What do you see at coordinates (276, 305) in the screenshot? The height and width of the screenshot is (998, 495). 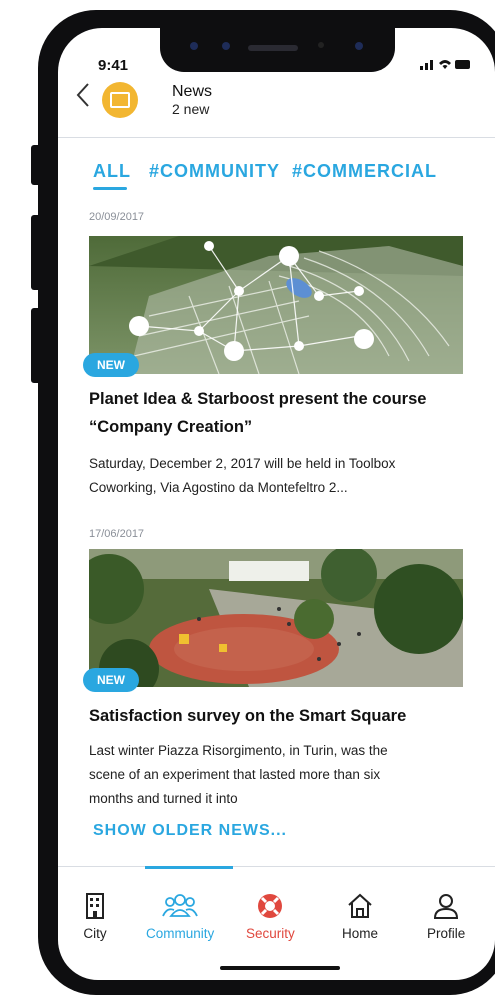 I see `news-image-aerial-city` at bounding box center [276, 305].